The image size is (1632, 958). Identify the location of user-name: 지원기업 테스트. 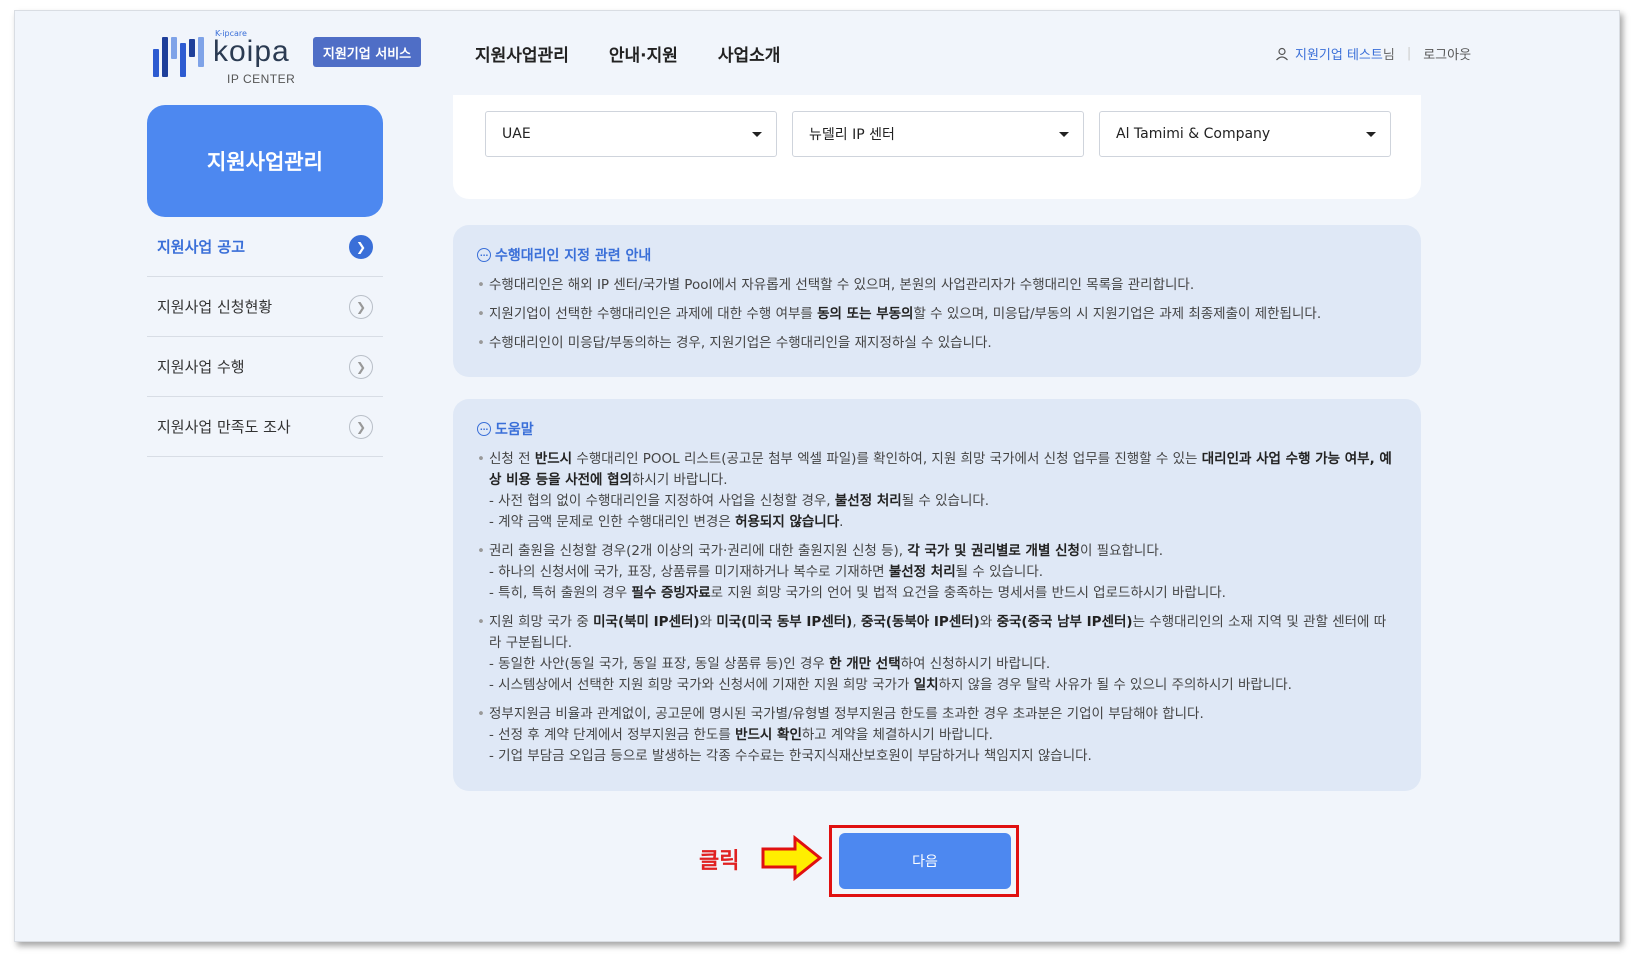
(1339, 55).